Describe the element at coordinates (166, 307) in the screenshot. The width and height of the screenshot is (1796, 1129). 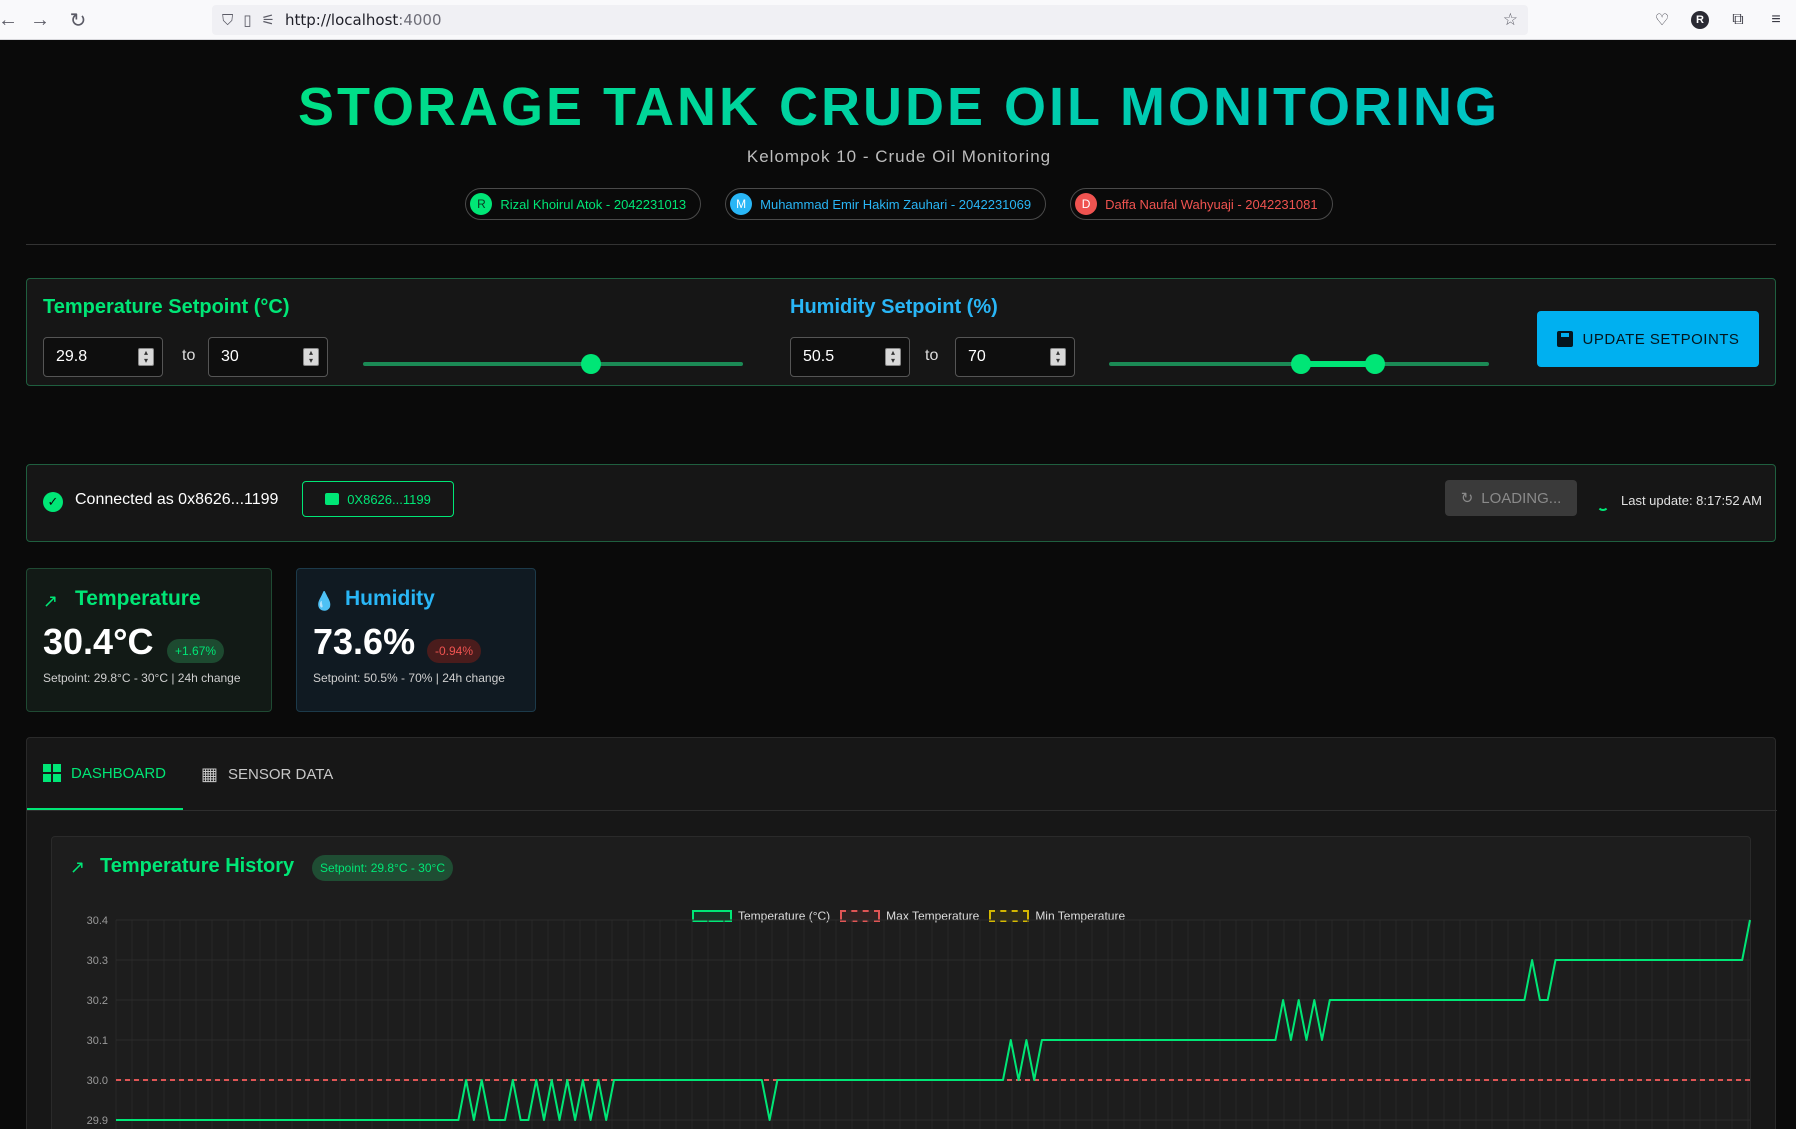
I see `temperature-setpoint-label: Temperature Setpoint (°C)` at that location.